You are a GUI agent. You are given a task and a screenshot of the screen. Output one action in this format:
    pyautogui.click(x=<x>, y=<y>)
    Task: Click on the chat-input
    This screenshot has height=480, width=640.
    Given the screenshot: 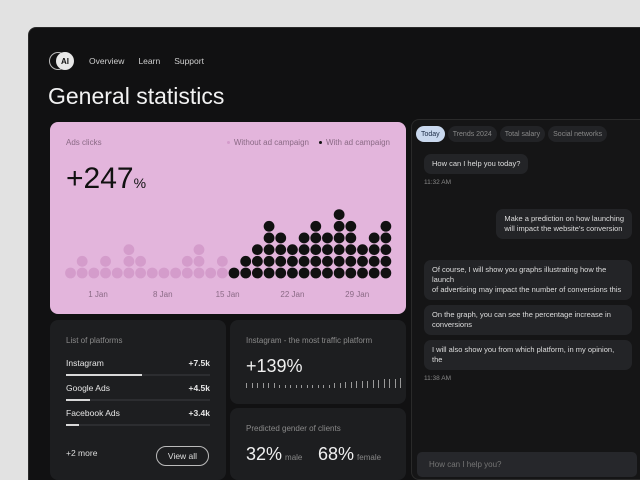 What is the action you would take?
    pyautogui.click(x=527, y=464)
    